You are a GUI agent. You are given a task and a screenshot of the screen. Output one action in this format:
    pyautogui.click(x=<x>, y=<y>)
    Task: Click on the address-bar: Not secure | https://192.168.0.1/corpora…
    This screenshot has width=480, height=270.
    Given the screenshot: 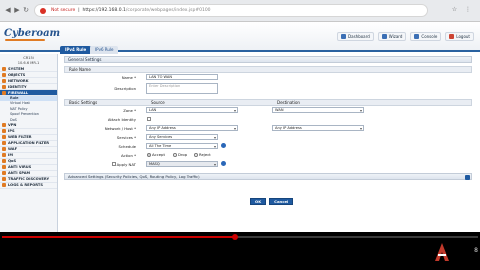 What is the action you would take?
    pyautogui.click(x=231, y=10)
    